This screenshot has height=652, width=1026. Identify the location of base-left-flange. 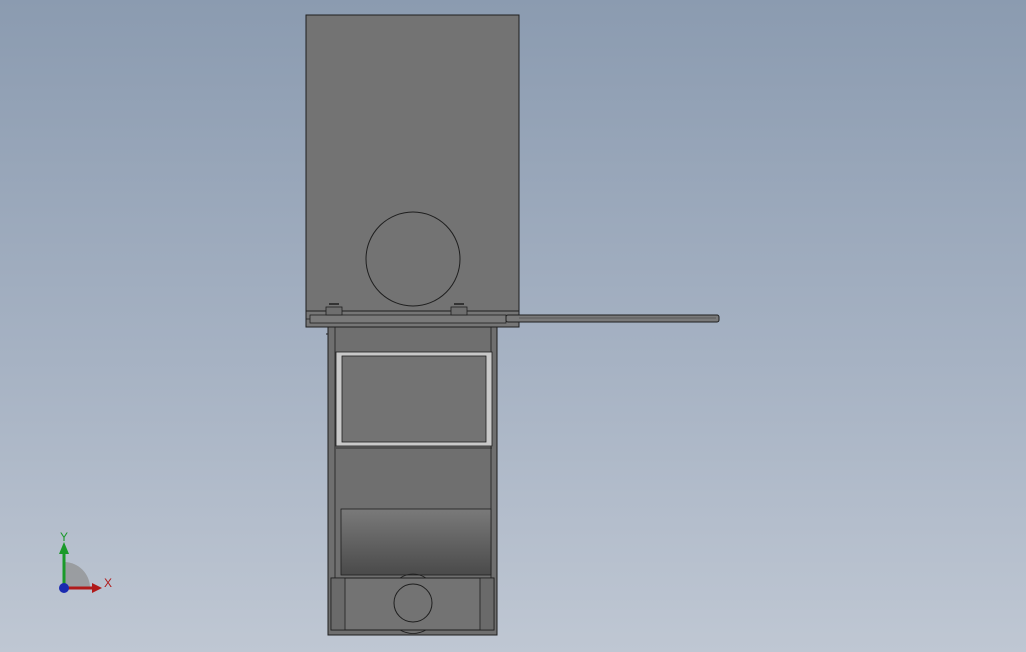
(338, 604).